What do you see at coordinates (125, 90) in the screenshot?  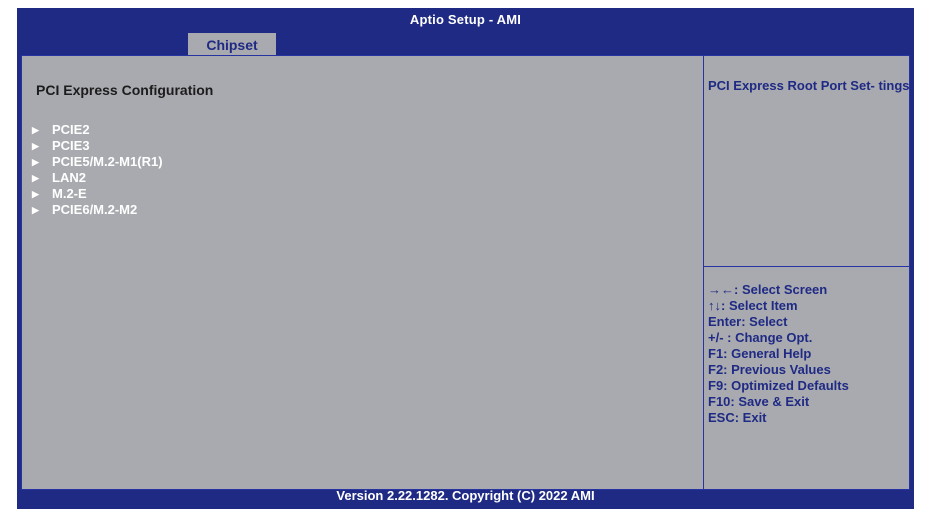 I see `section-title: PCI Express Configuration` at bounding box center [125, 90].